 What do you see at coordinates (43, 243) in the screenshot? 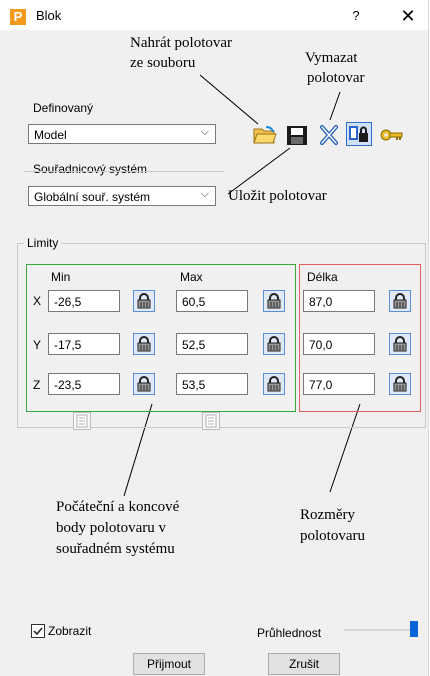
I see `limits-caption: Limity` at bounding box center [43, 243].